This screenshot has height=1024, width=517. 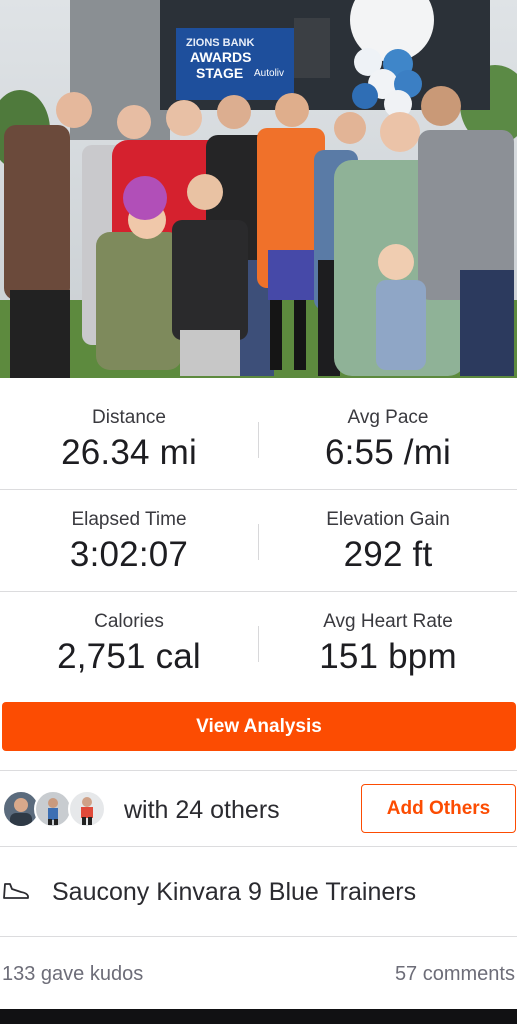 What do you see at coordinates (388, 452) in the screenshot?
I see `stat-value: 6:55 /mi` at bounding box center [388, 452].